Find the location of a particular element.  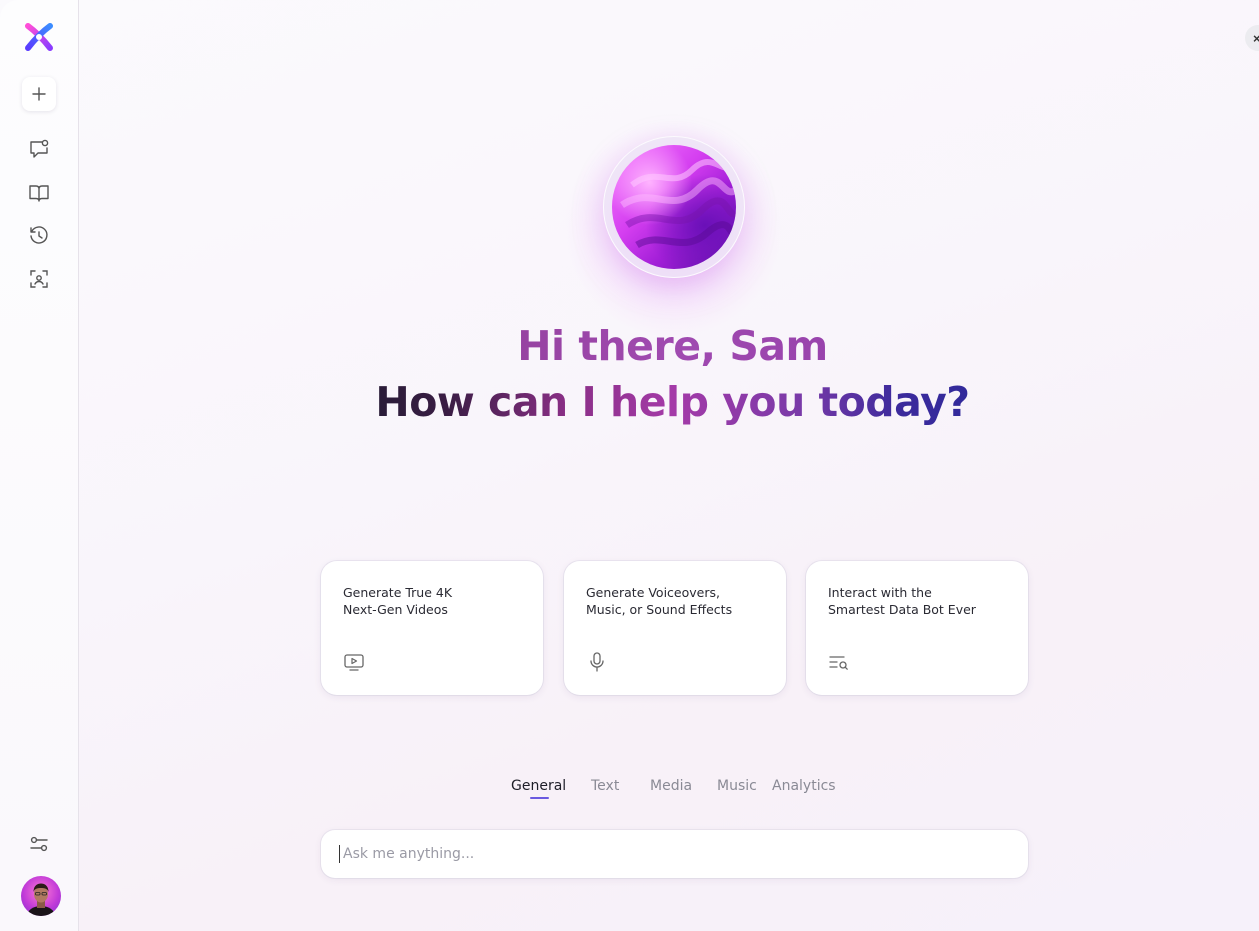

chats-button is located at coordinates (39, 149).